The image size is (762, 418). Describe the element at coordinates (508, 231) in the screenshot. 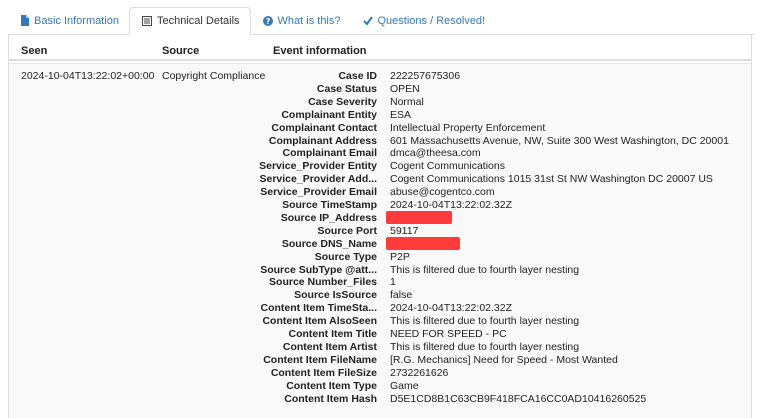

I see `detail-row: Source Port 59117` at that location.